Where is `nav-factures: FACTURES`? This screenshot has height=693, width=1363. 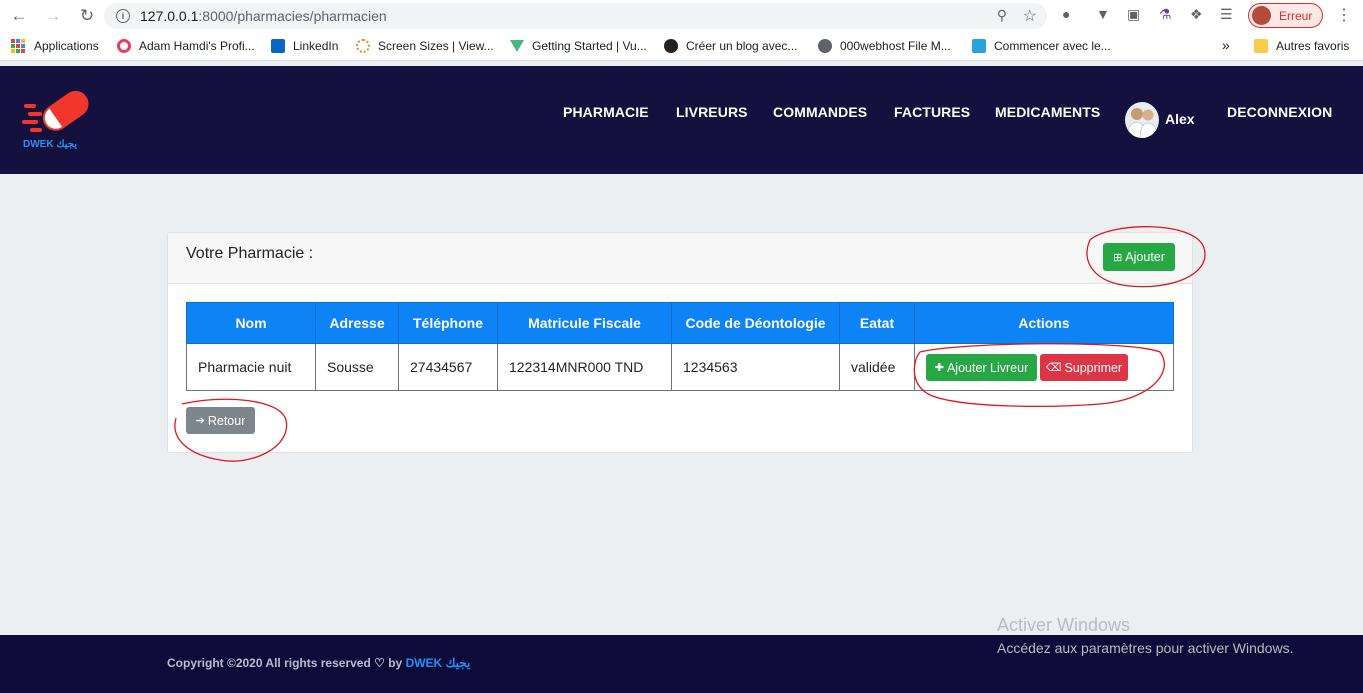
nav-factures: FACTURES is located at coordinates (932, 112).